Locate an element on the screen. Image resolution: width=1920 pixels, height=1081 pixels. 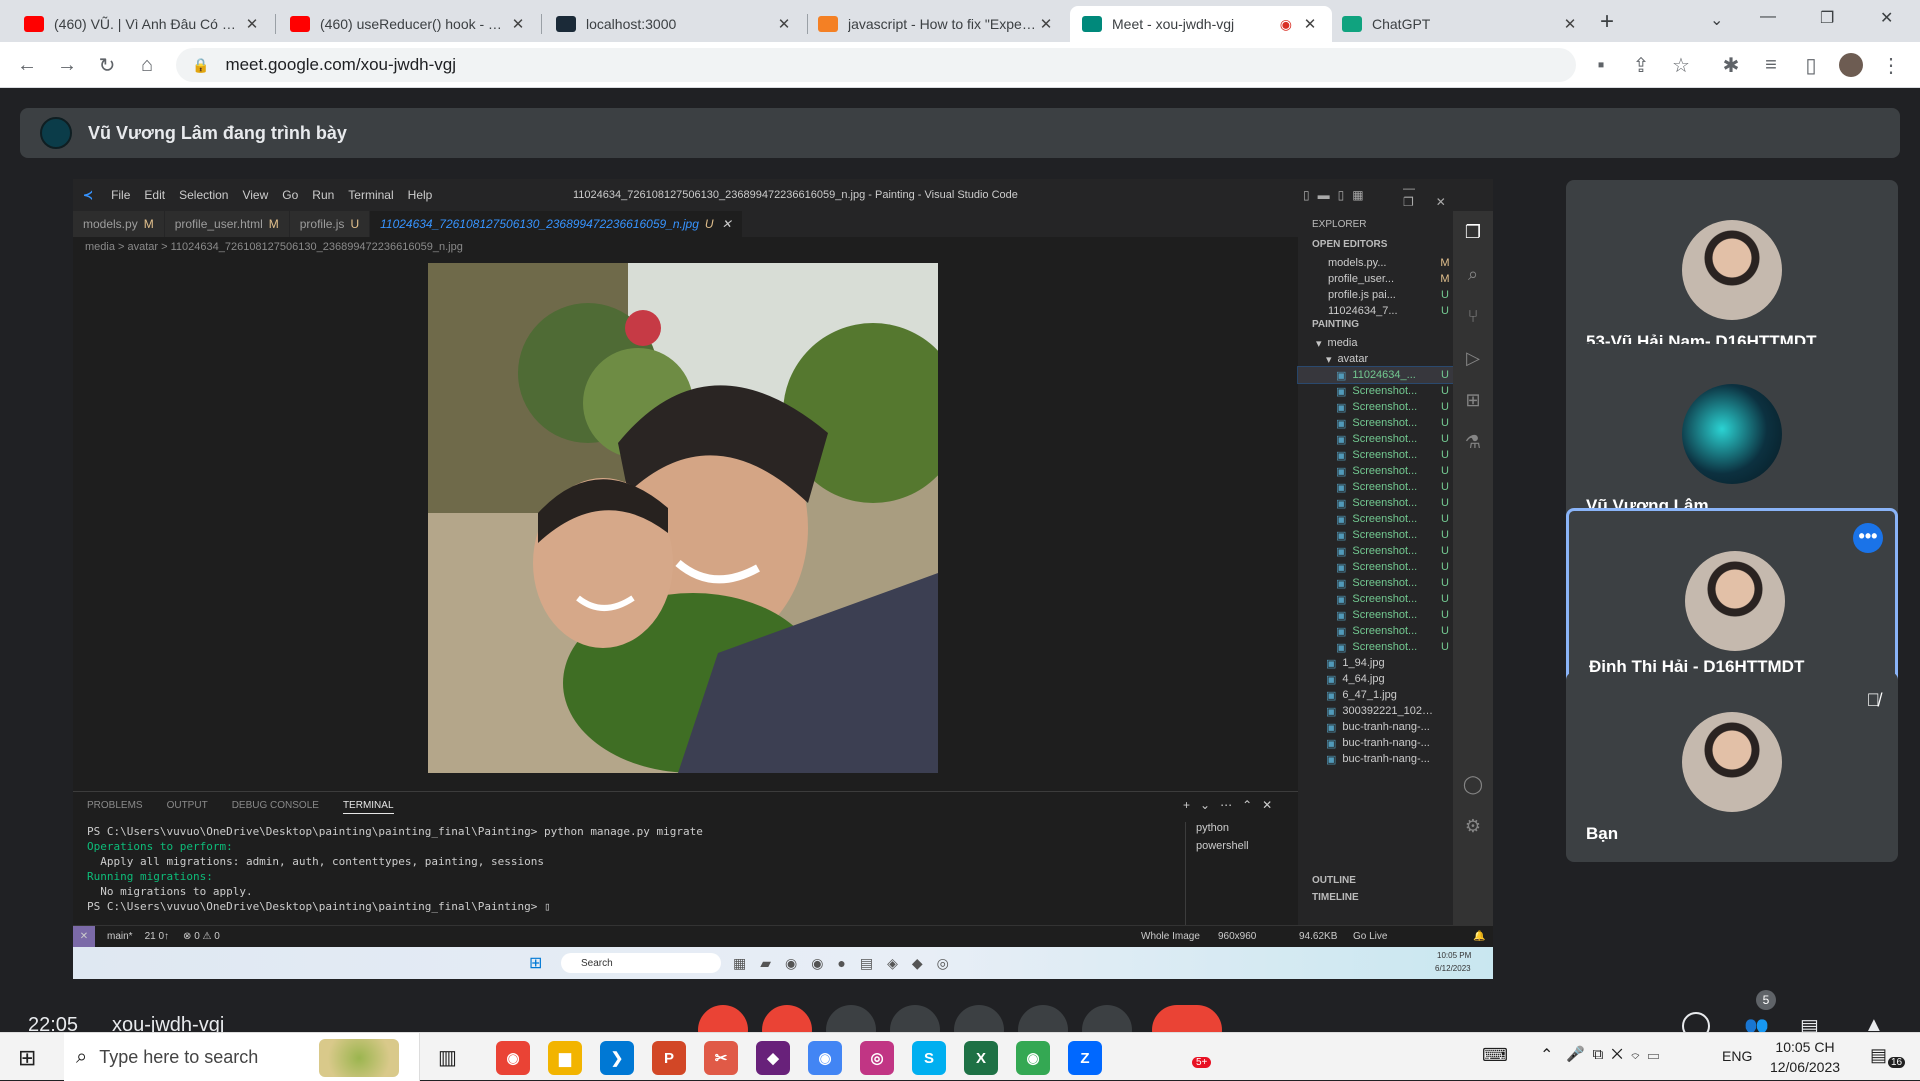
chrome-icon: ◉ is located at coordinates (513, 1058).